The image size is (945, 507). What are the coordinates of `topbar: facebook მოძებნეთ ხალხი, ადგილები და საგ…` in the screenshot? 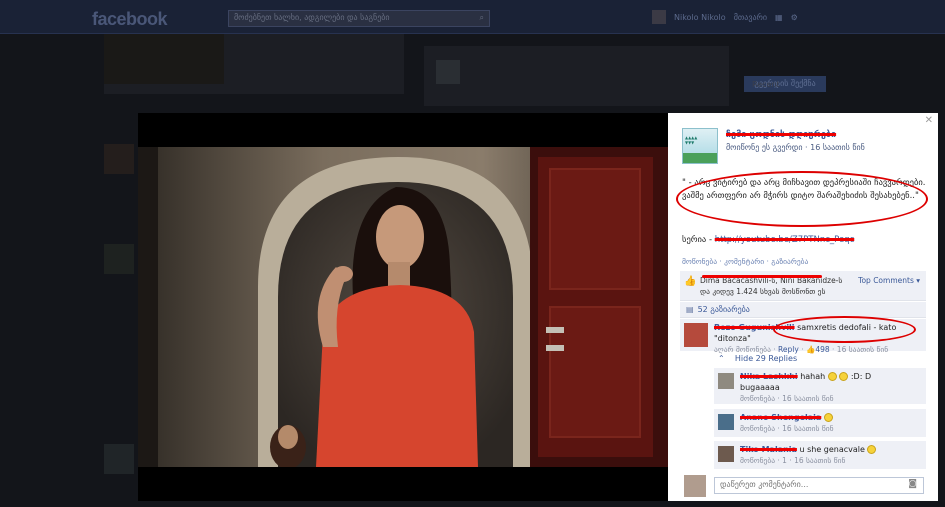 It's located at (472, 17).